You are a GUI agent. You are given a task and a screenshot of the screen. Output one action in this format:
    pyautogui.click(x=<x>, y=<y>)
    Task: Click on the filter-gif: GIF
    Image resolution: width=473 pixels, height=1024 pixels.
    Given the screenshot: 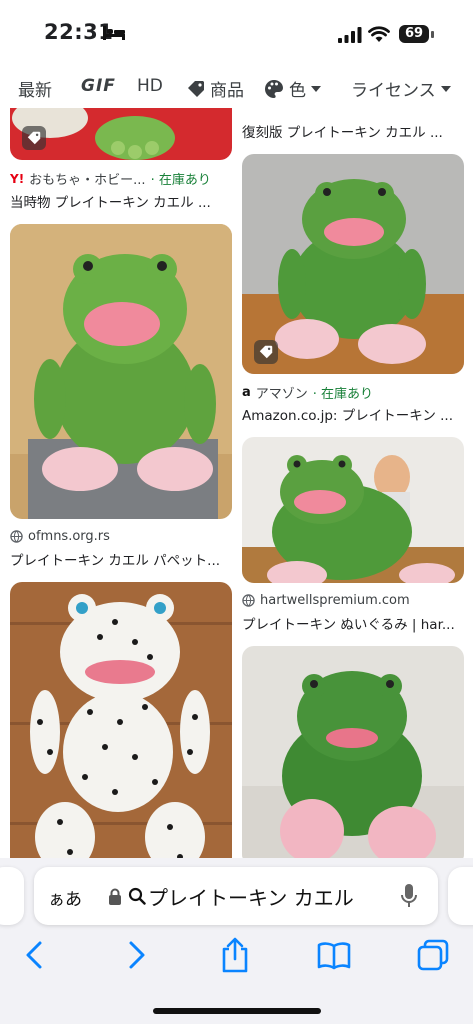 What is the action you would take?
    pyautogui.click(x=98, y=86)
    